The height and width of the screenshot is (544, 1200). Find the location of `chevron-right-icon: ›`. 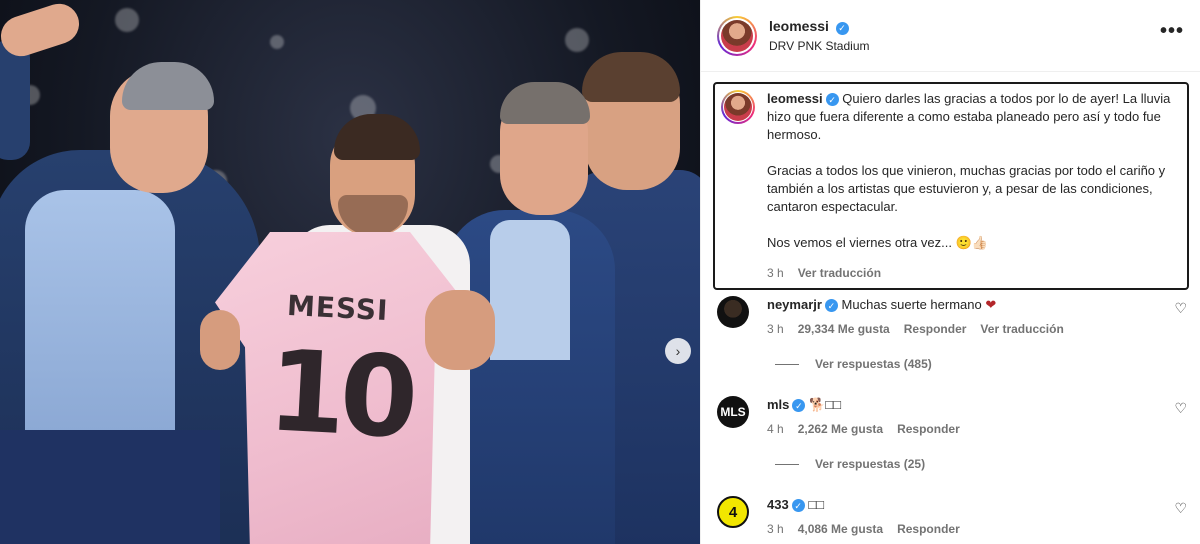

chevron-right-icon: › is located at coordinates (678, 351).